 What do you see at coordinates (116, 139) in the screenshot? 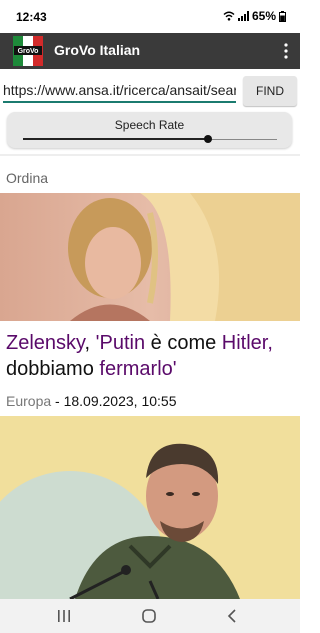
I see `speech-rate-fill` at bounding box center [116, 139].